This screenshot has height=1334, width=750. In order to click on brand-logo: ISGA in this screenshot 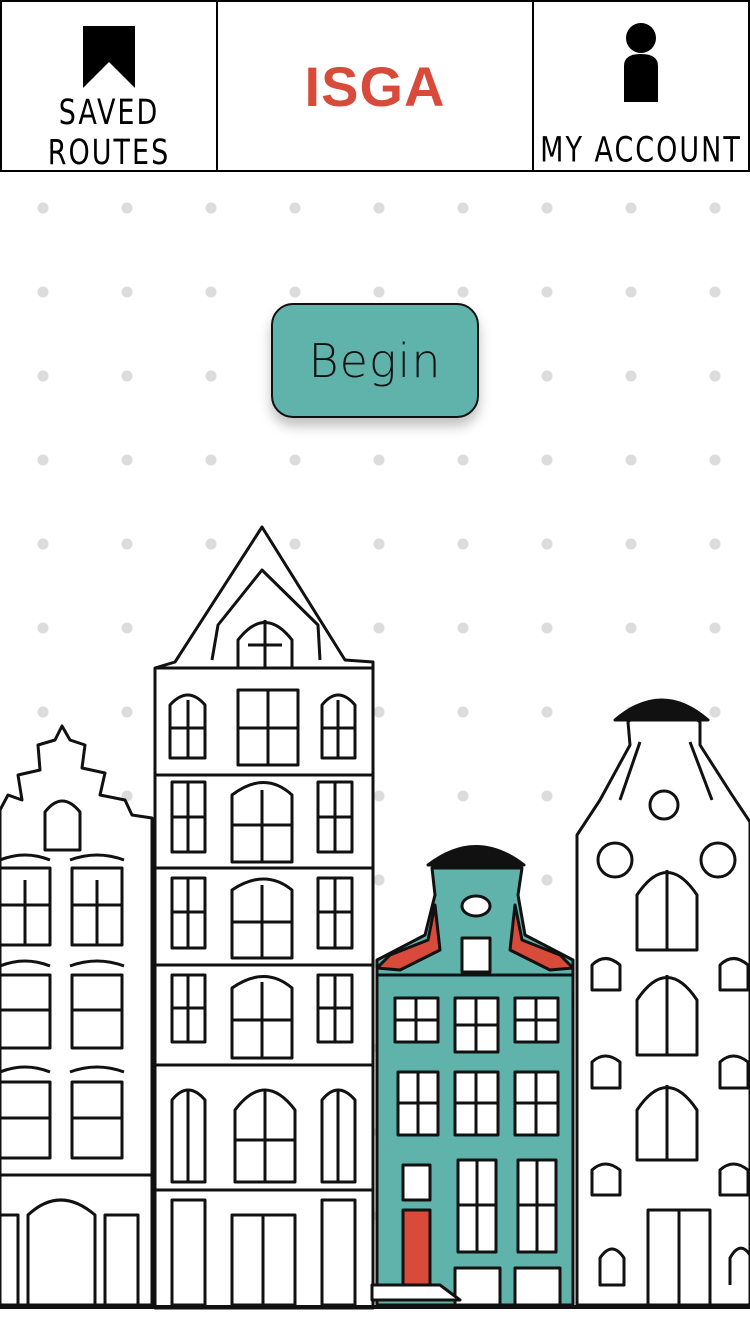, I will do `click(375, 86)`.